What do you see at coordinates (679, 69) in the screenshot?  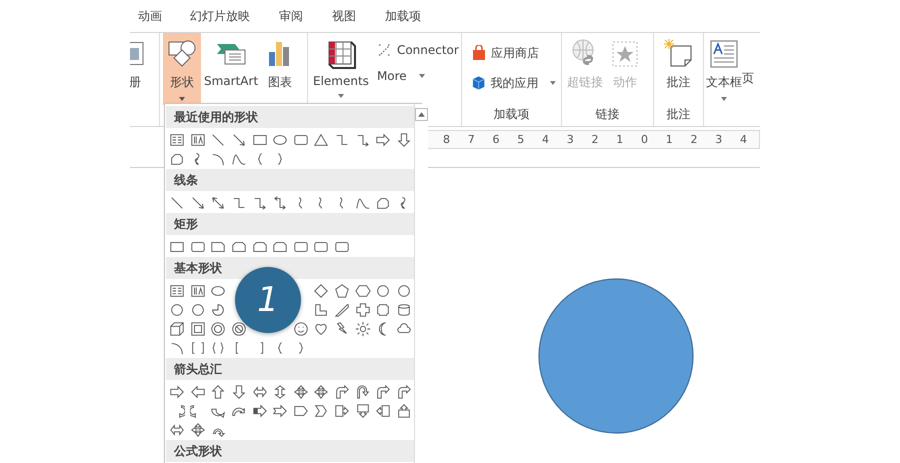 I see `comment-button: 批注` at bounding box center [679, 69].